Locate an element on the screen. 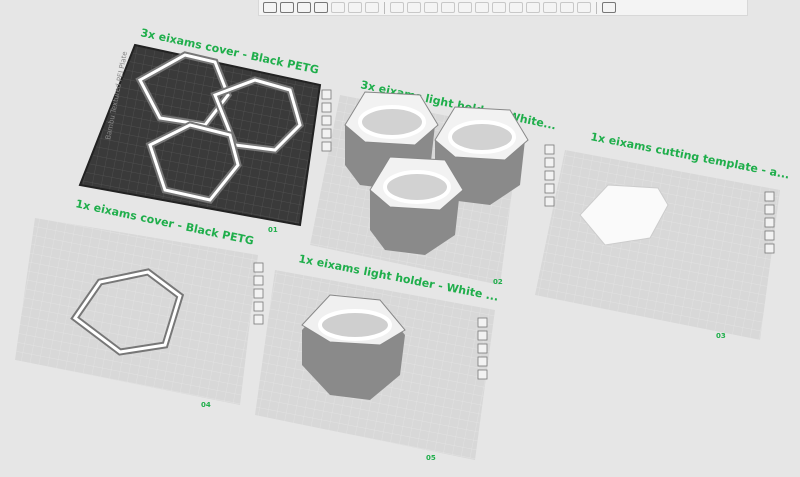 Image resolution: width=800 pixels, height=477 pixels. plate-number: 04 is located at coordinates (206, 405).